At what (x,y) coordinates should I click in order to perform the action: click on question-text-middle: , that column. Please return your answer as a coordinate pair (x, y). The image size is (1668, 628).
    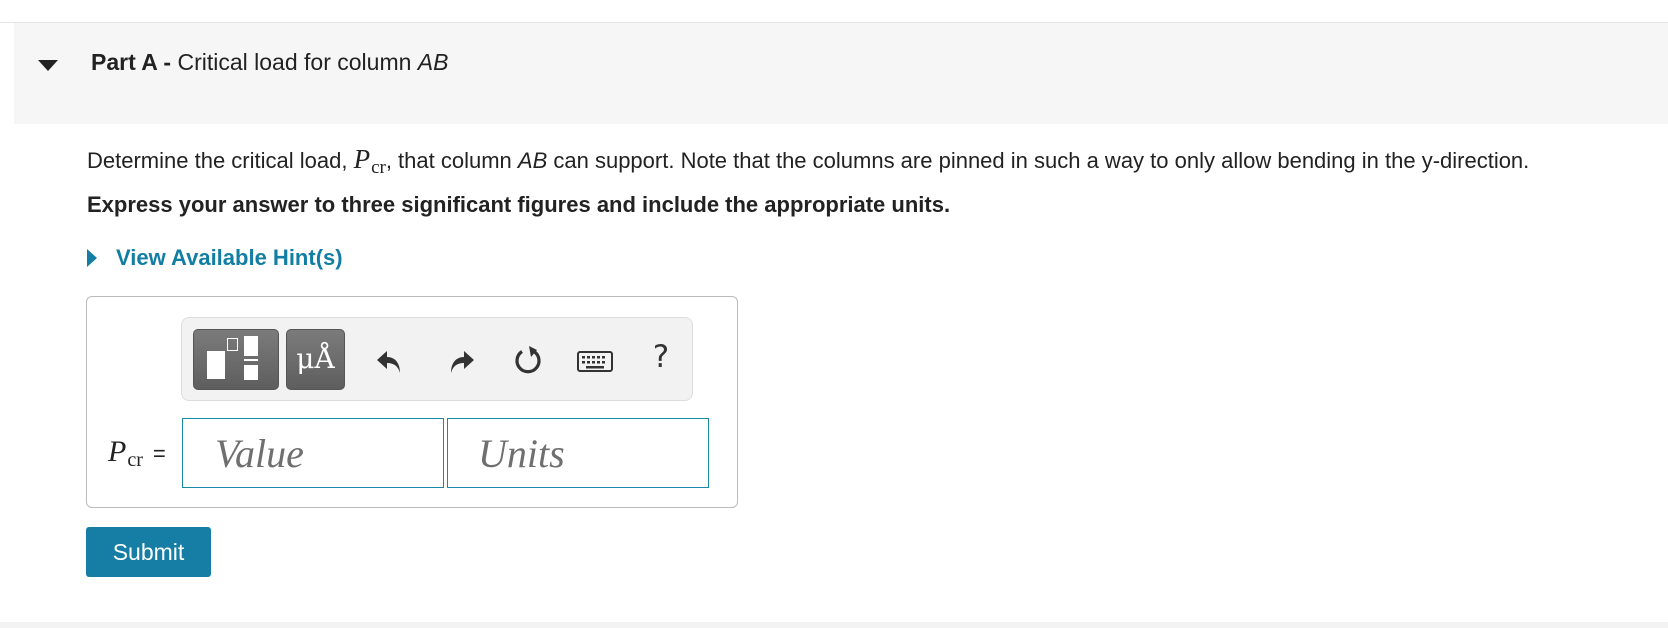
    Looking at the image, I should click on (451, 160).